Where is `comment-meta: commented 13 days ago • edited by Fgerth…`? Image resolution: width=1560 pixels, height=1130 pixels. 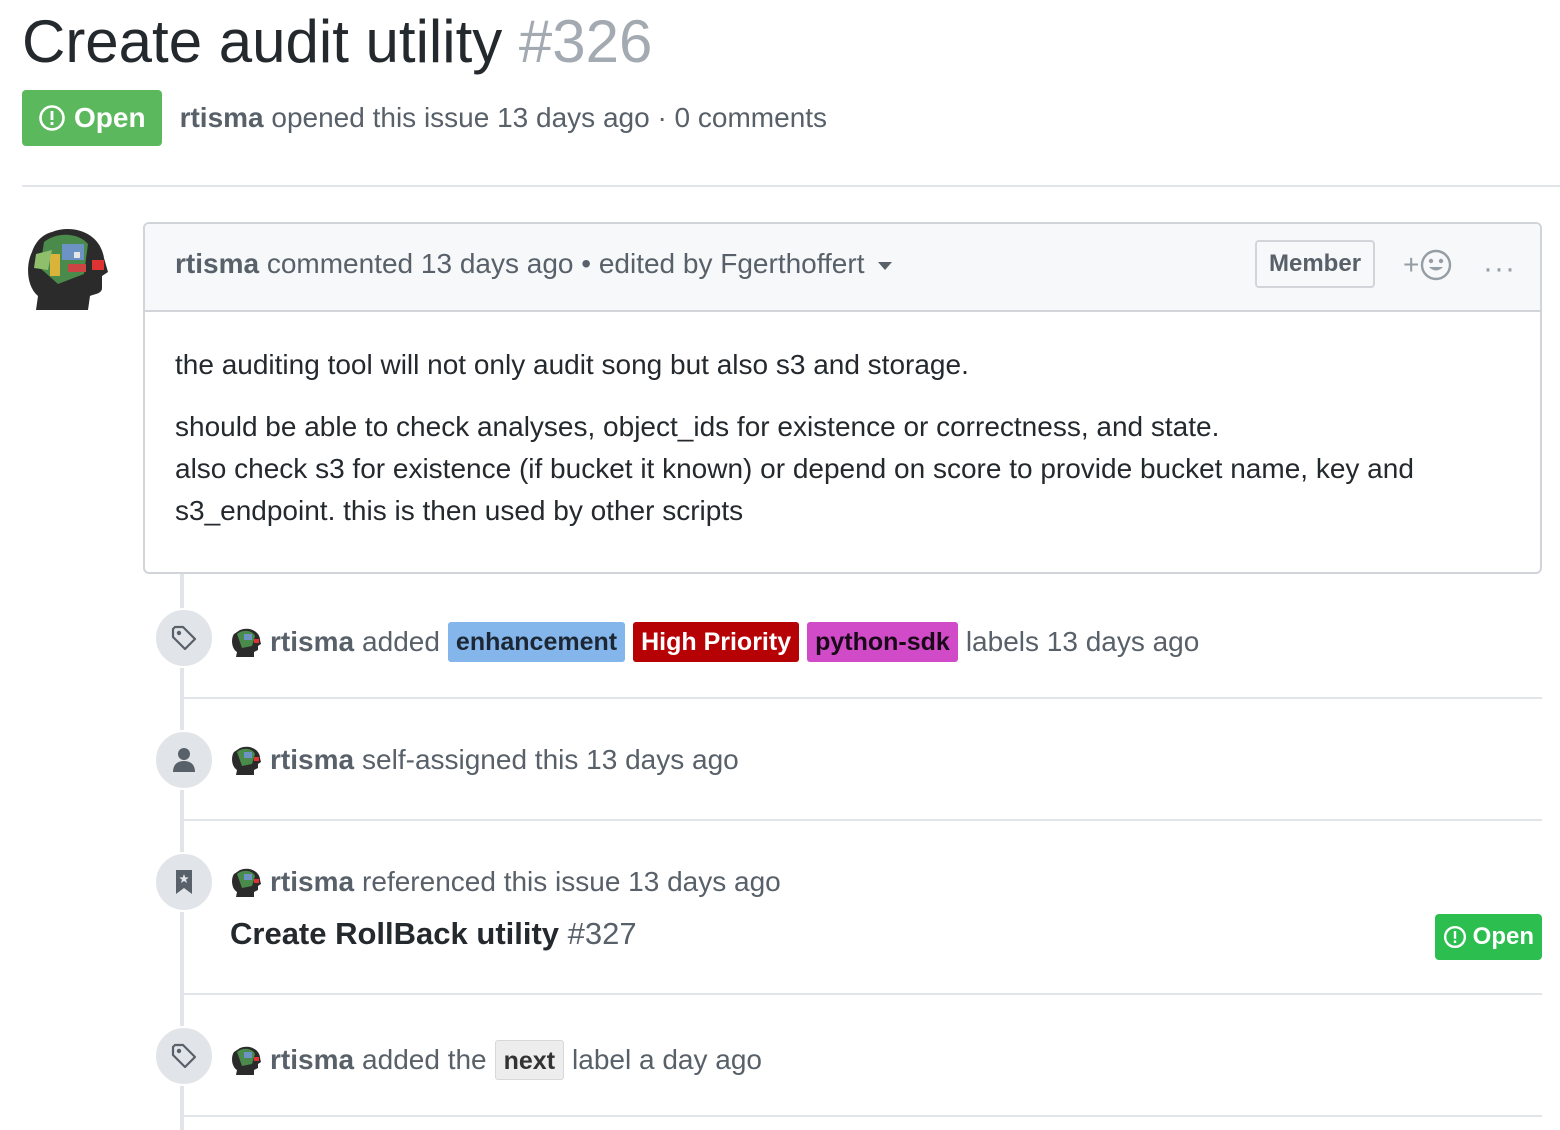
comment-meta: commented 13 days ago • edited by Fgerth… is located at coordinates (566, 263).